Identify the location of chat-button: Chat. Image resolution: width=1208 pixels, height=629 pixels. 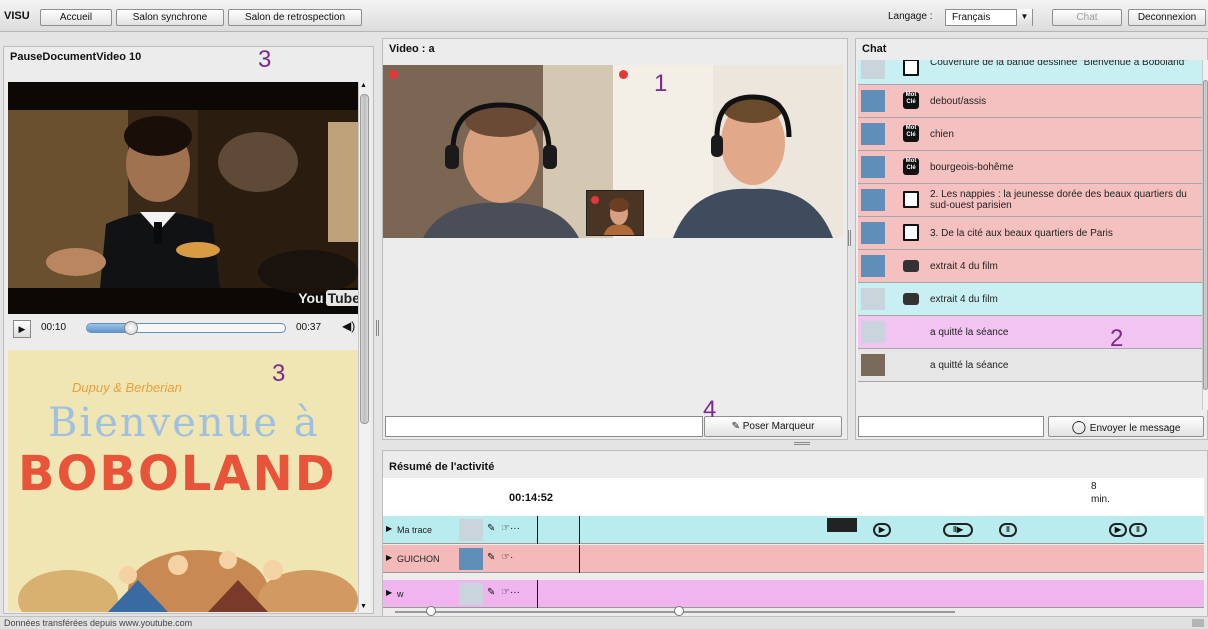
(1087, 17).